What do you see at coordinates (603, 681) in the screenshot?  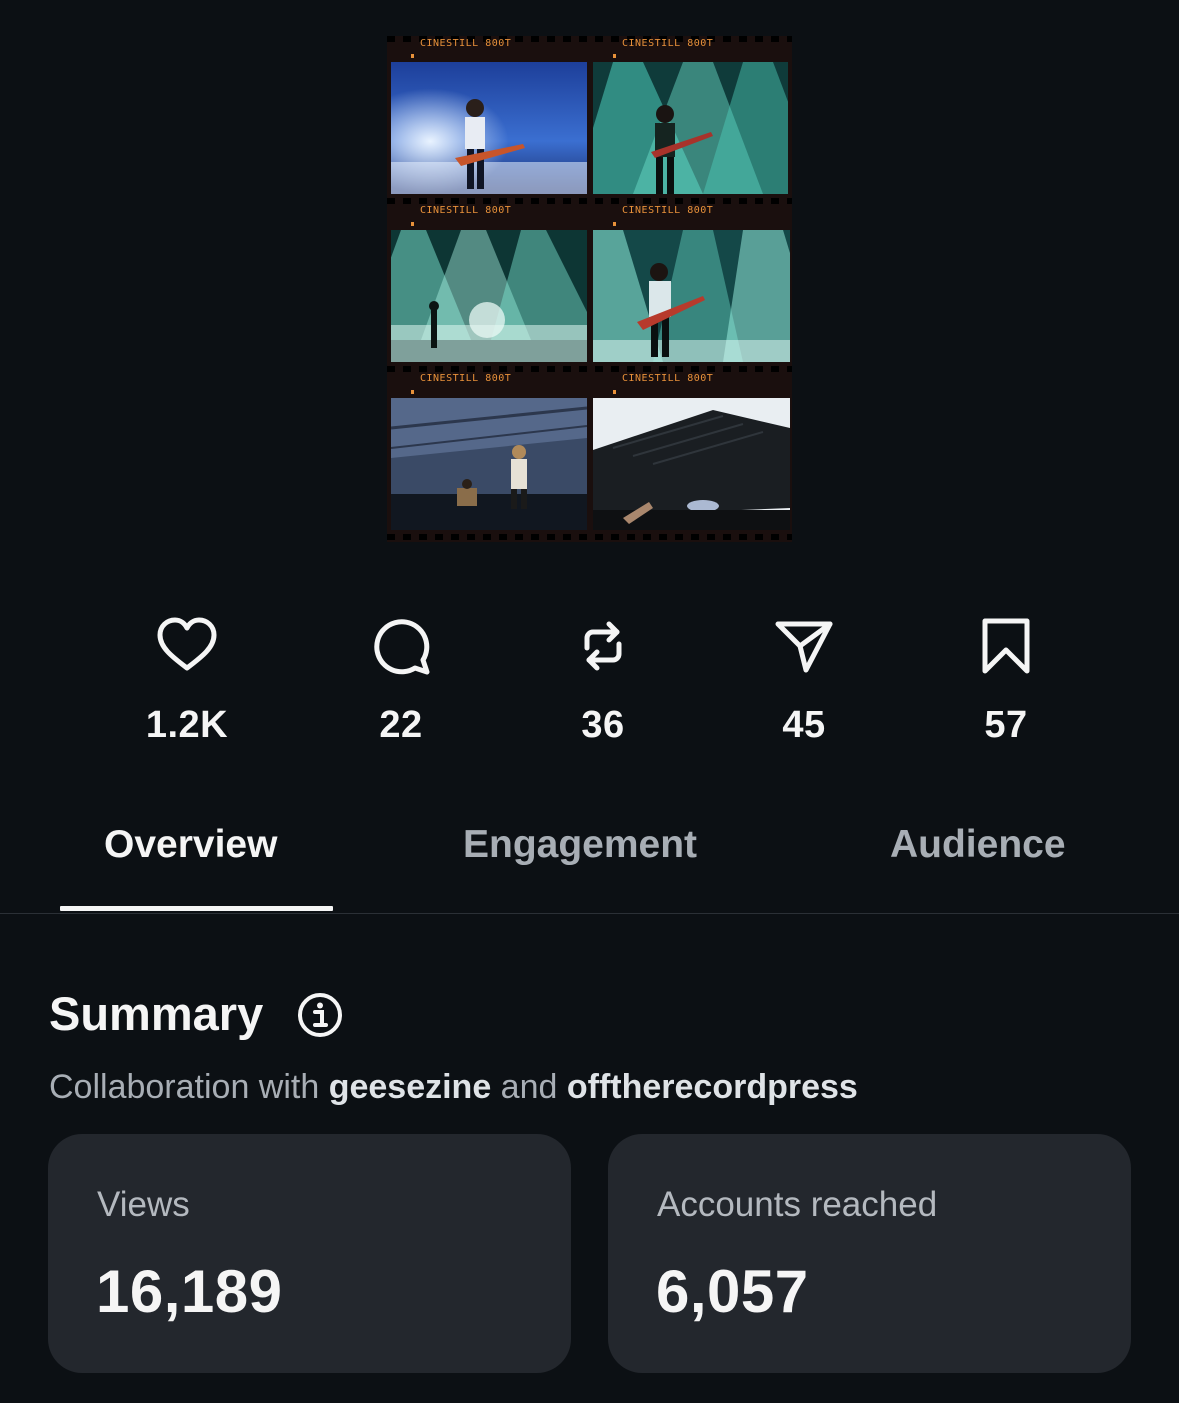 I see `reposts-stat: 36` at bounding box center [603, 681].